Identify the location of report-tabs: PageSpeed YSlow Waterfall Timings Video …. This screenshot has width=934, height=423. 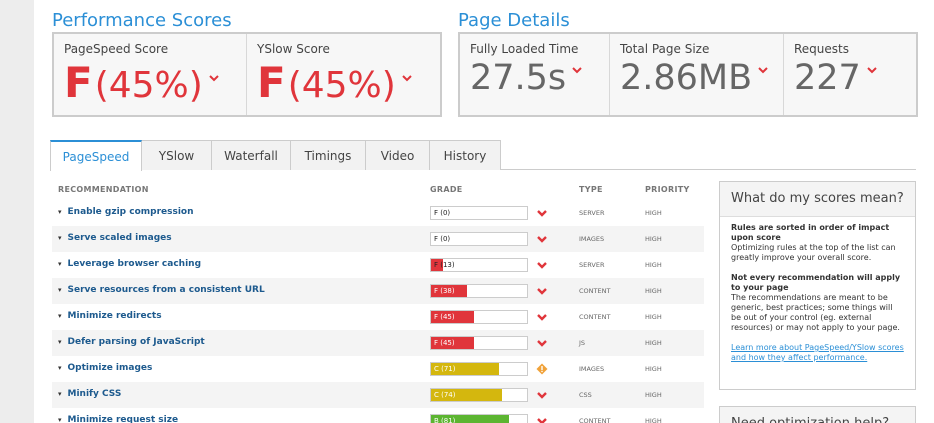
(483, 155).